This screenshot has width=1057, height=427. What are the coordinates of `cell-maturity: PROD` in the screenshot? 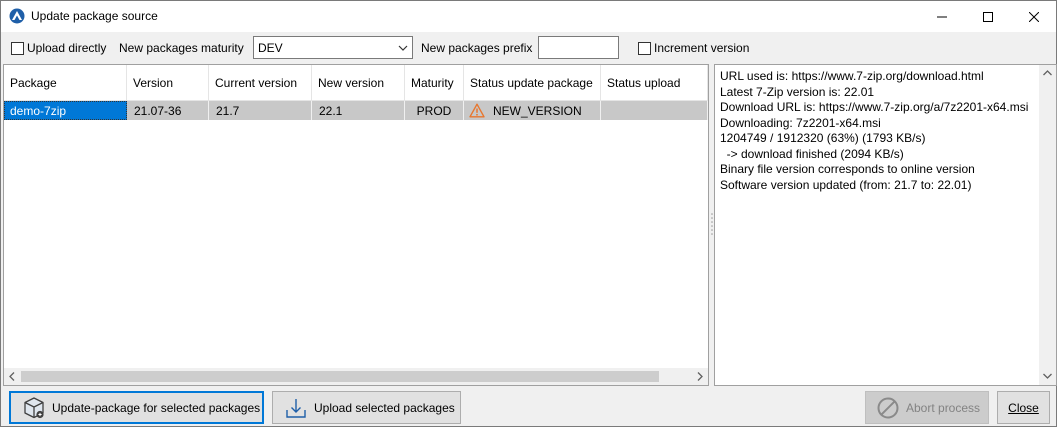 It's located at (434, 110).